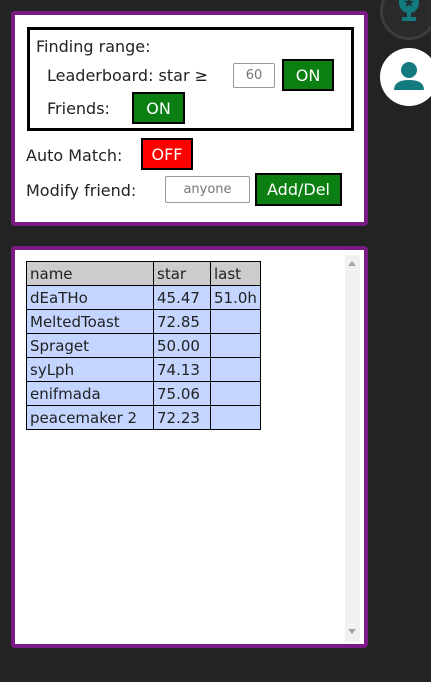  I want to click on table-row: enifmada 75.06, so click(143, 393).